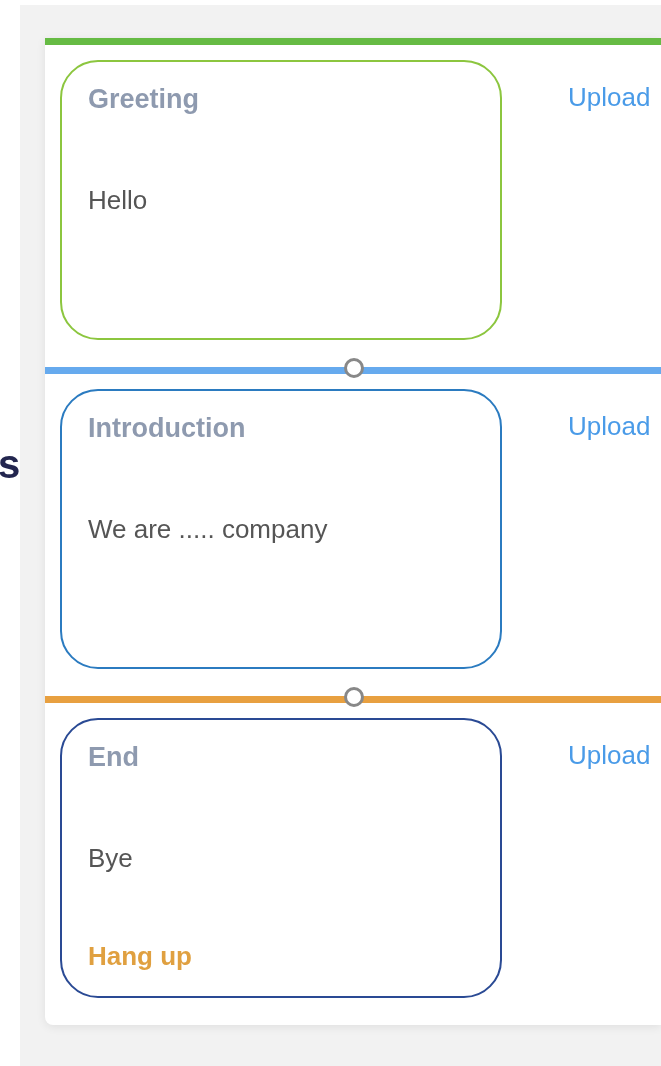 This screenshot has height=1066, width=661. I want to click on step-message: Bye, so click(111, 858).